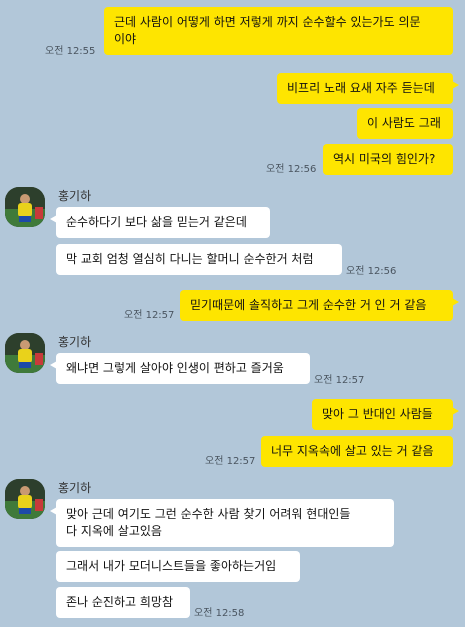 This screenshot has width=465, height=627. What do you see at coordinates (70, 51) in the screenshot?
I see `message-timestamp: 오전 12:55` at bounding box center [70, 51].